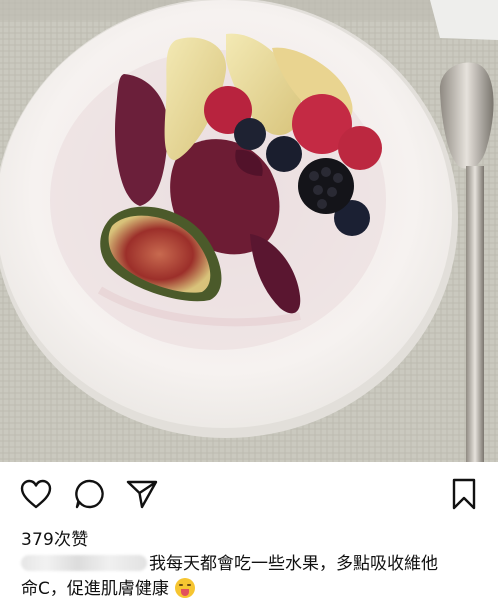 The width and height of the screenshot is (498, 602). What do you see at coordinates (90, 494) in the screenshot?
I see `comment-icon` at bounding box center [90, 494].